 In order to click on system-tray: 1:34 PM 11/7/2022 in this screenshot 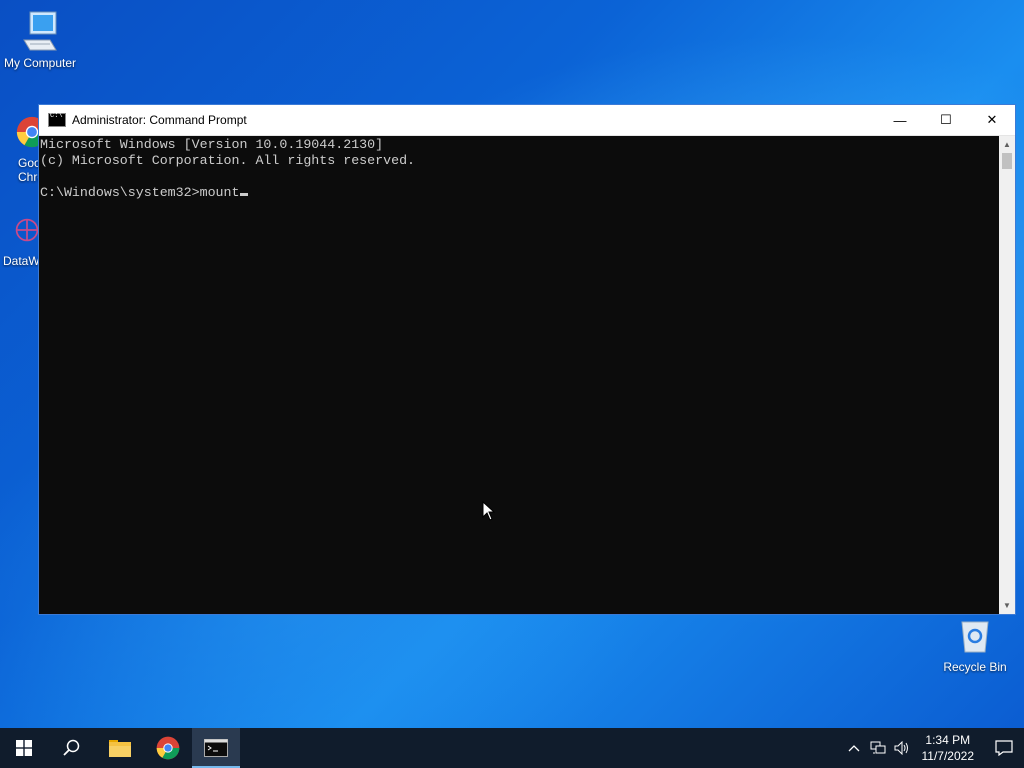, I will do `click(933, 748)`.